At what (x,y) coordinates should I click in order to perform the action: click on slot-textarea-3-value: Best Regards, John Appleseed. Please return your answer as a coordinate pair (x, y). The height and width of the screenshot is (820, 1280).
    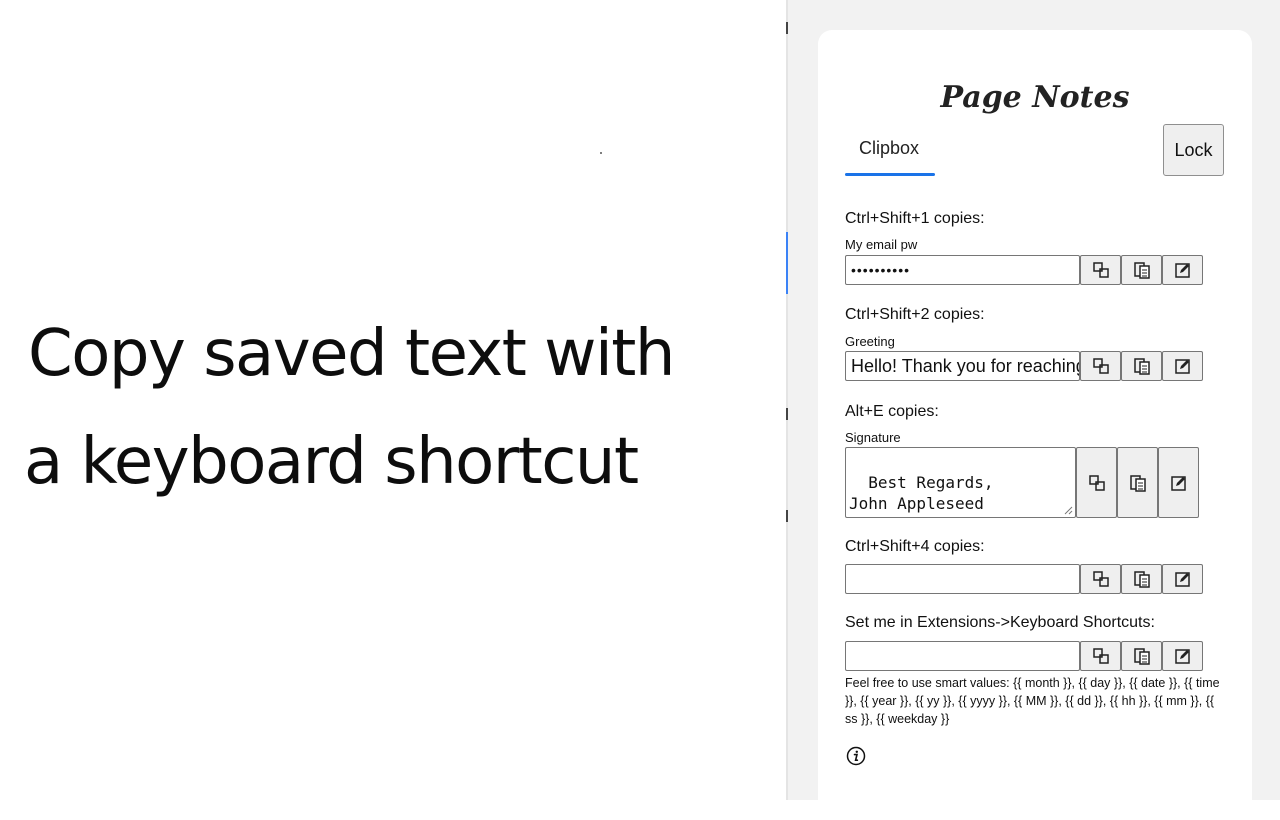
    Looking at the image, I should click on (921, 493).